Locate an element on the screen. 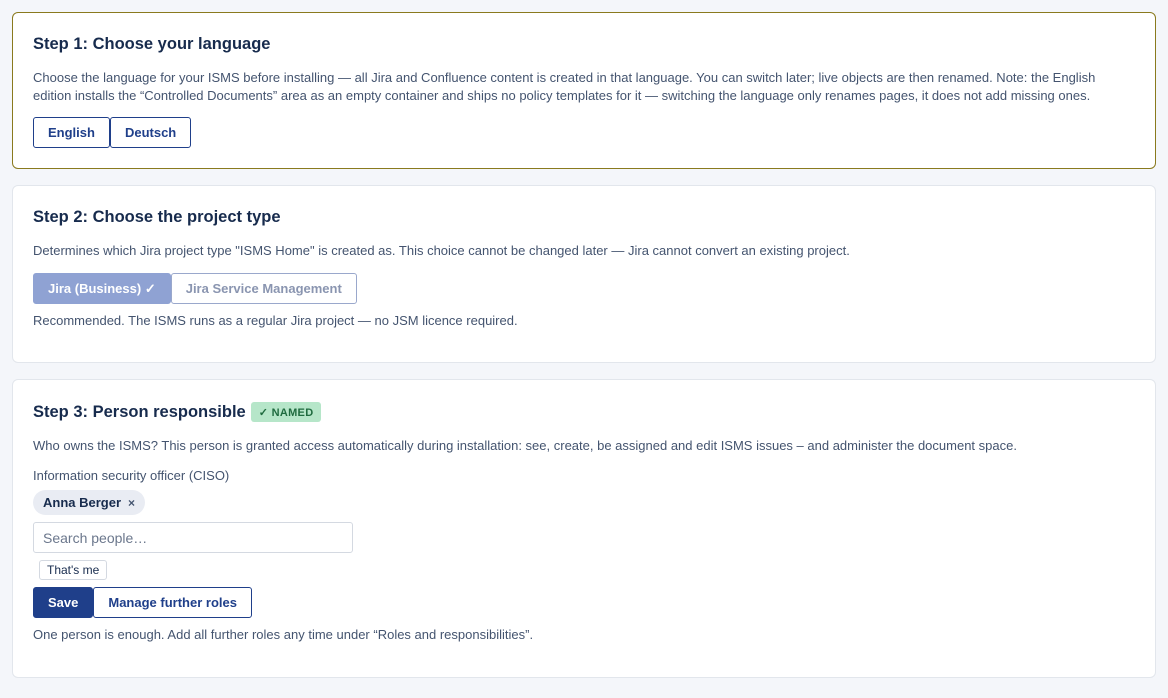  step3-actions: Save Manage further roles is located at coordinates (142, 602).